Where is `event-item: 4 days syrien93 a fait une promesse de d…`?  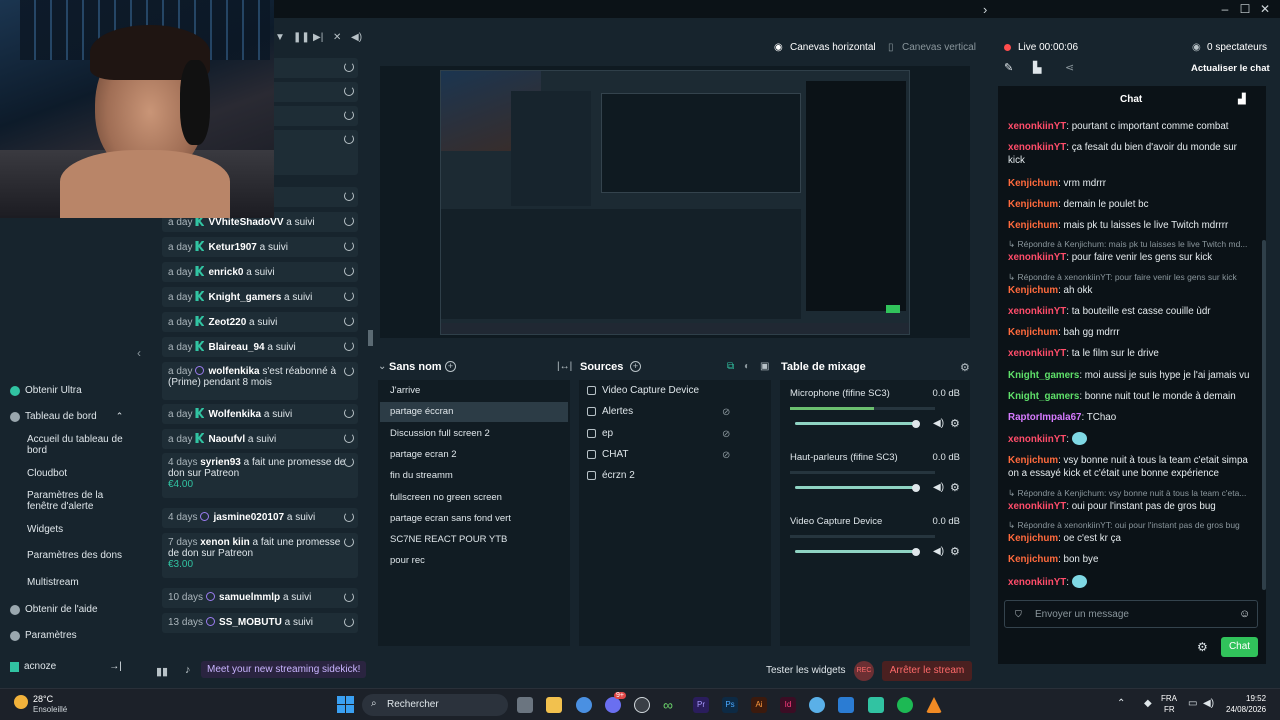 event-item: 4 days syrien93 a fait une promesse de d… is located at coordinates (260, 475).